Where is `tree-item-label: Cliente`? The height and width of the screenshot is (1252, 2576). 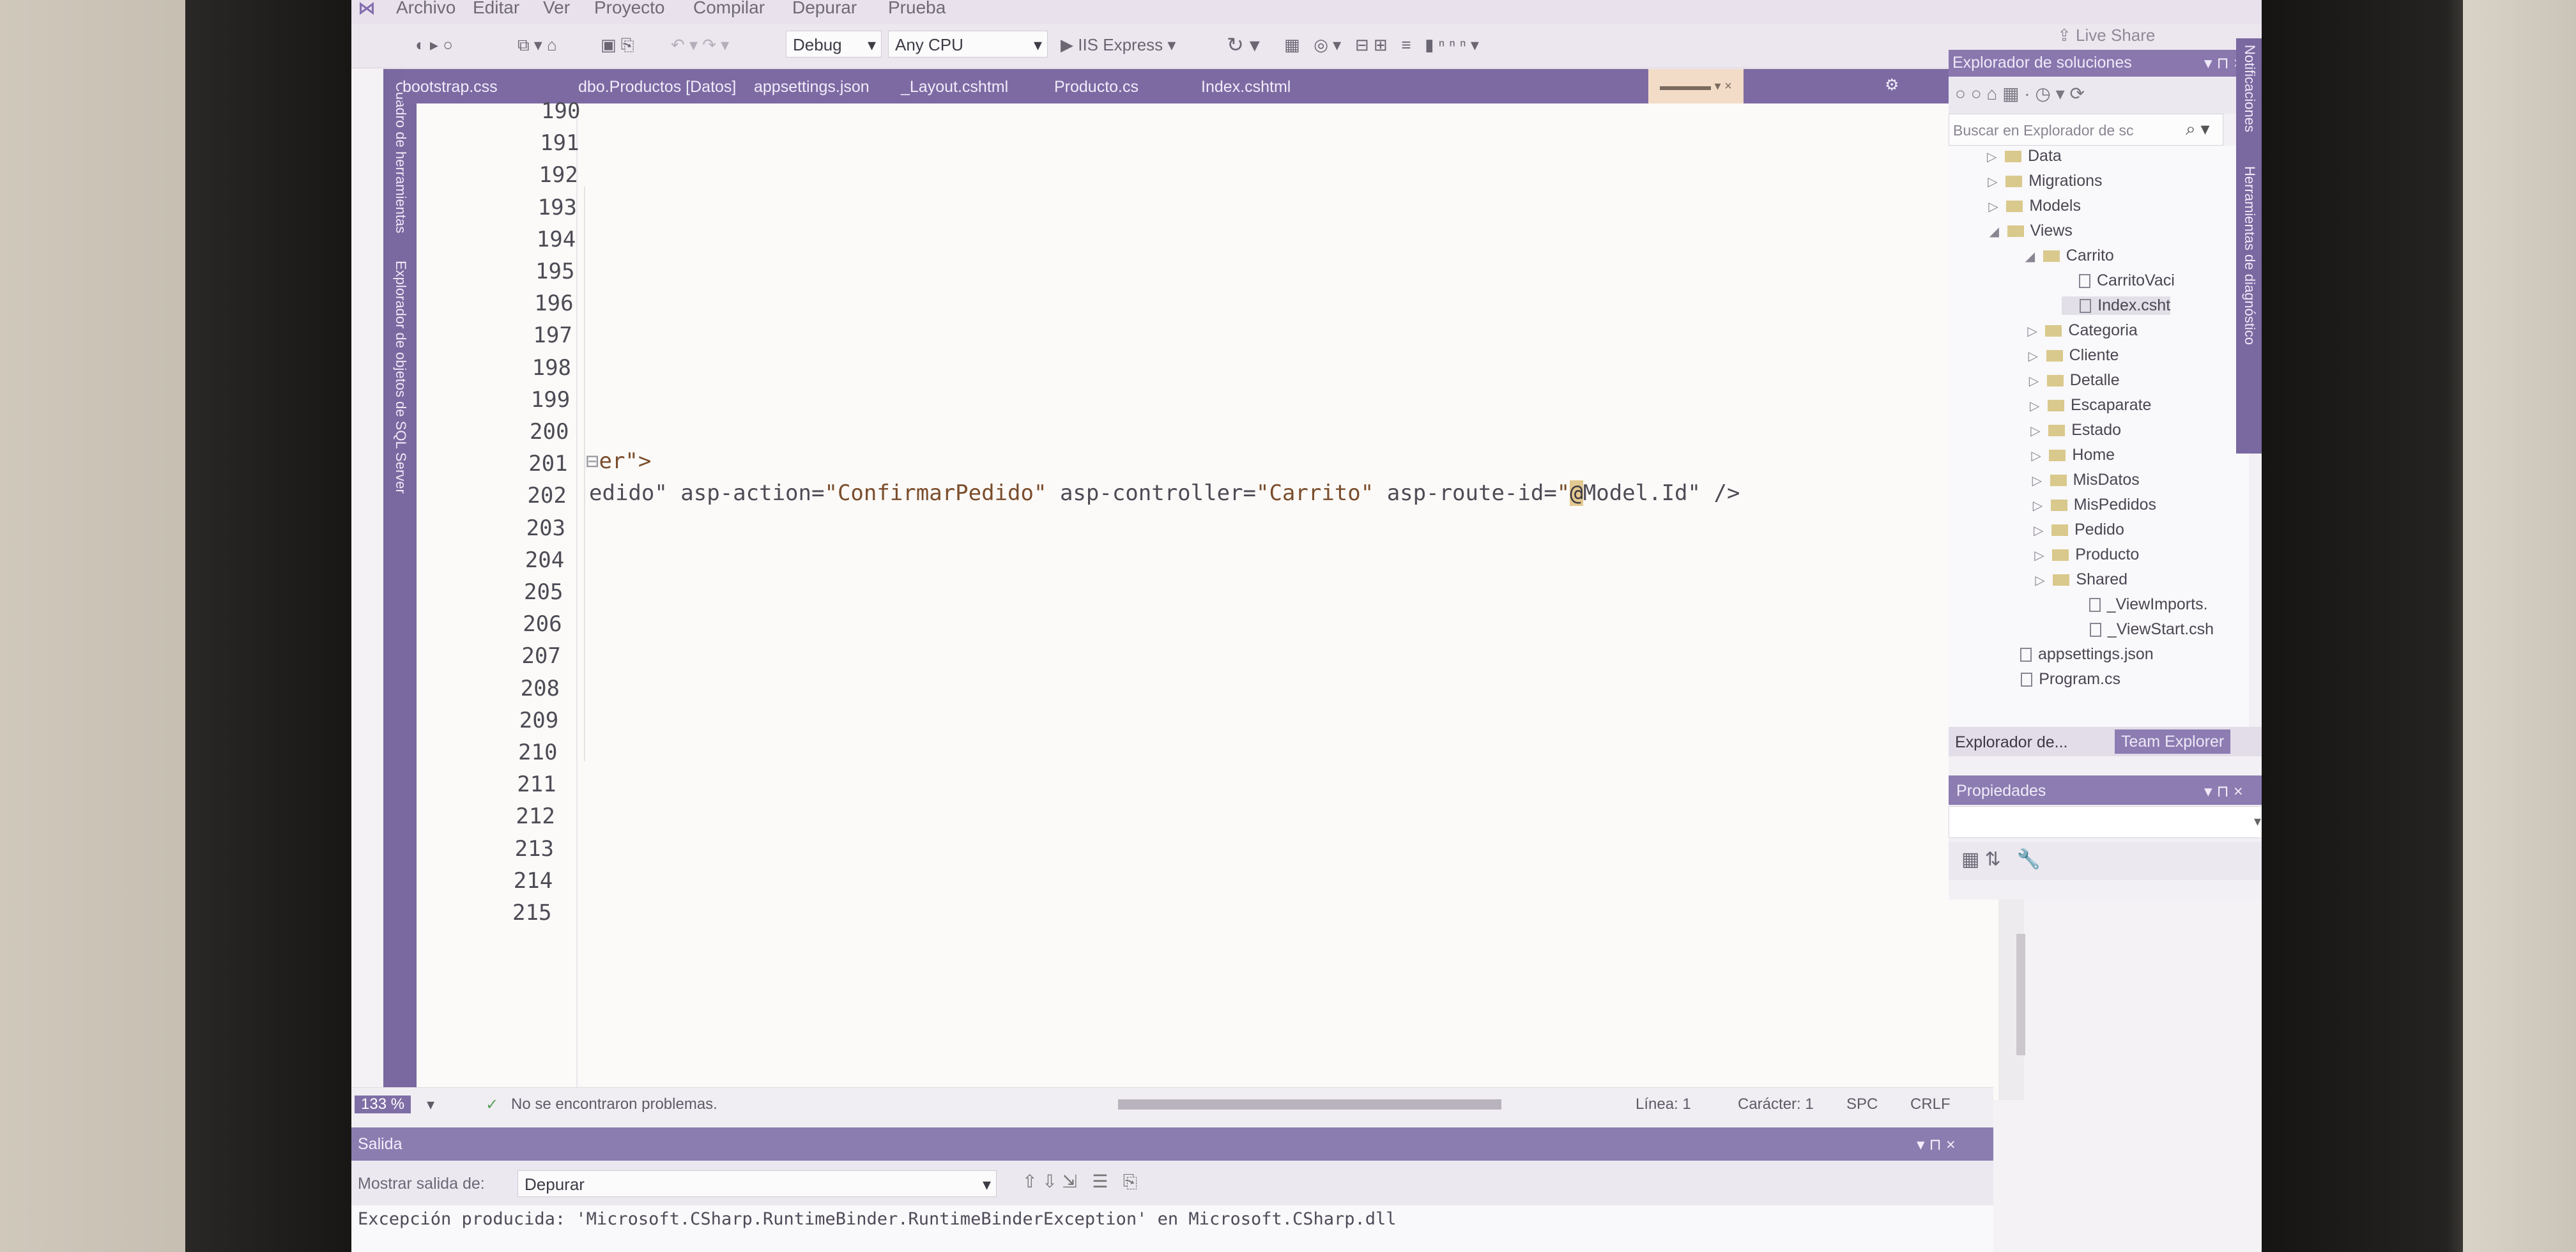 tree-item-label: Cliente is located at coordinates (2094, 355).